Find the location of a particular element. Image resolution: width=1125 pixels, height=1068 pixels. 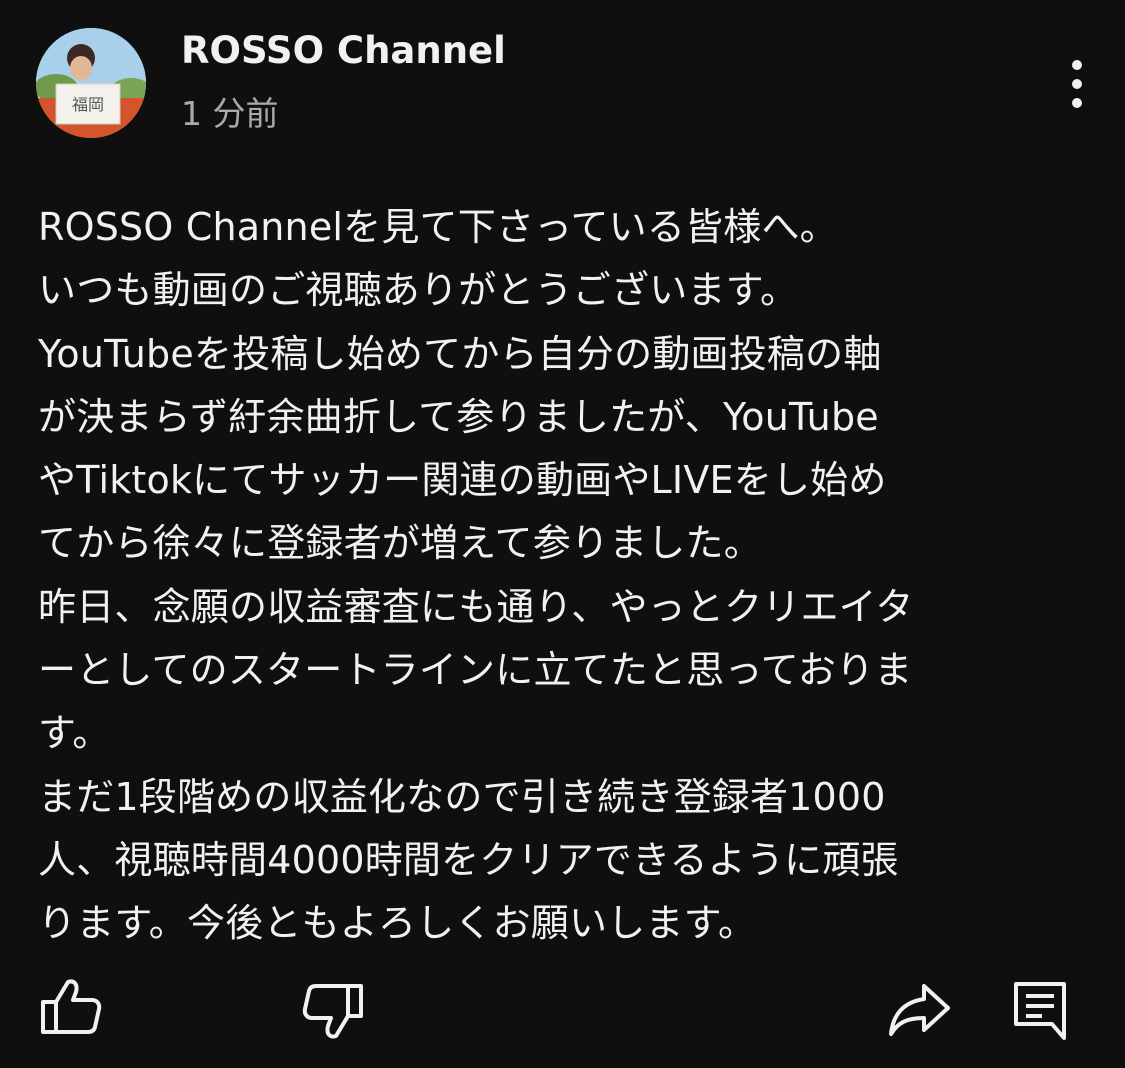

post-body-line: 人、視聴時間4000時間をクリアできるように頑張 is located at coordinates (468, 859).